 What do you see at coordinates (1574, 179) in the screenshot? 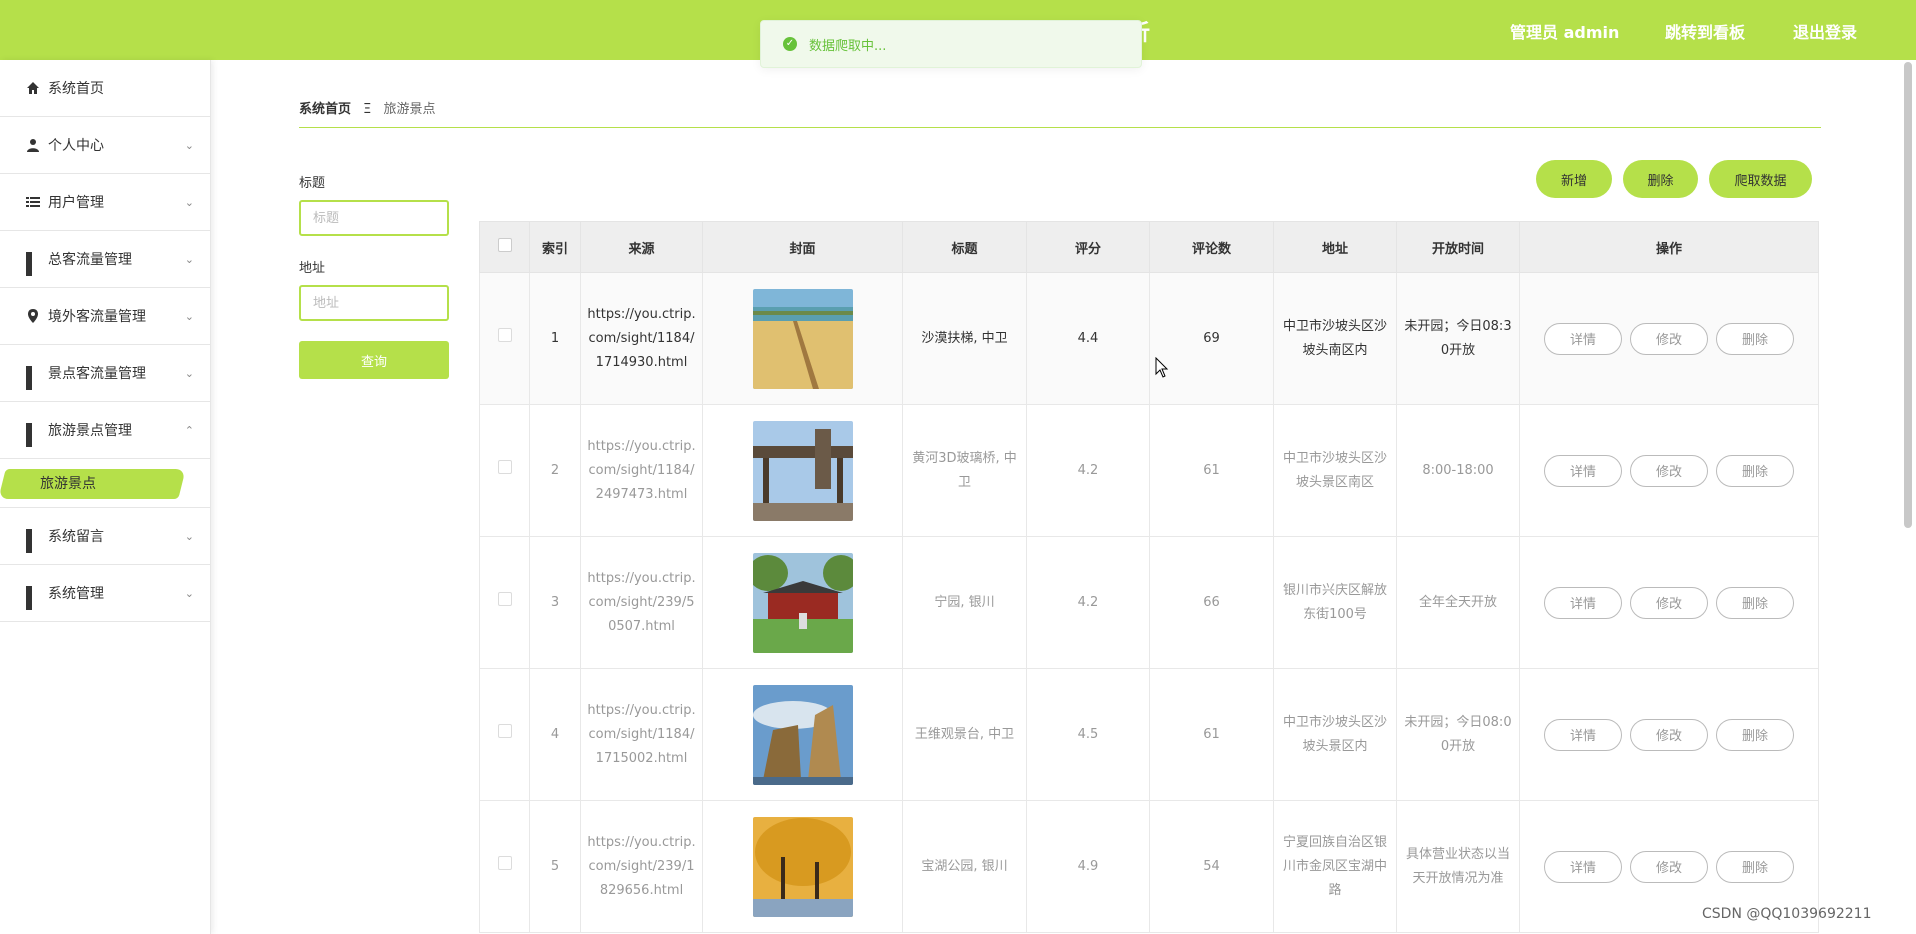
I see `add-button: 新增` at bounding box center [1574, 179].